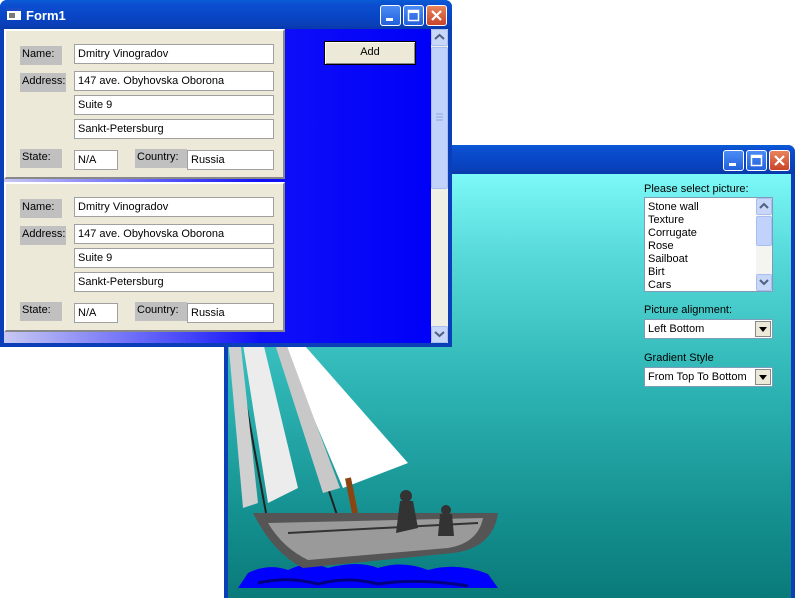 The image size is (795, 598). I want to click on gradient-select: From Top To Bottom, so click(708, 377).